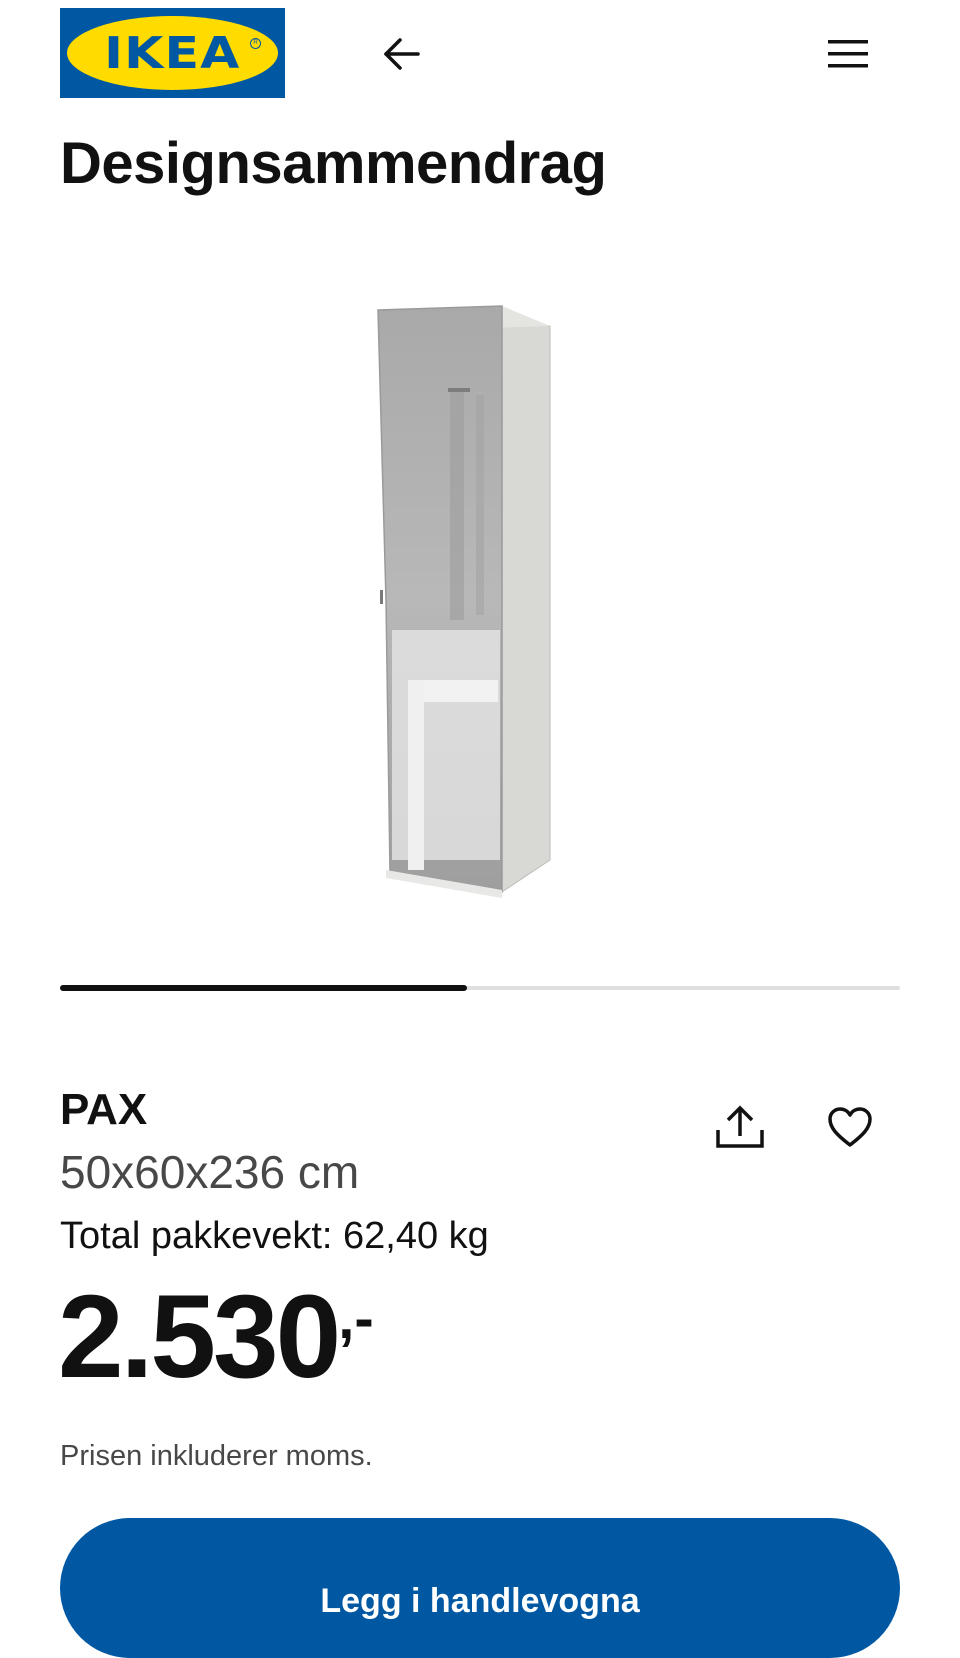 Image resolution: width=960 pixels, height=1658 pixels. I want to click on back-button, so click(402, 54).